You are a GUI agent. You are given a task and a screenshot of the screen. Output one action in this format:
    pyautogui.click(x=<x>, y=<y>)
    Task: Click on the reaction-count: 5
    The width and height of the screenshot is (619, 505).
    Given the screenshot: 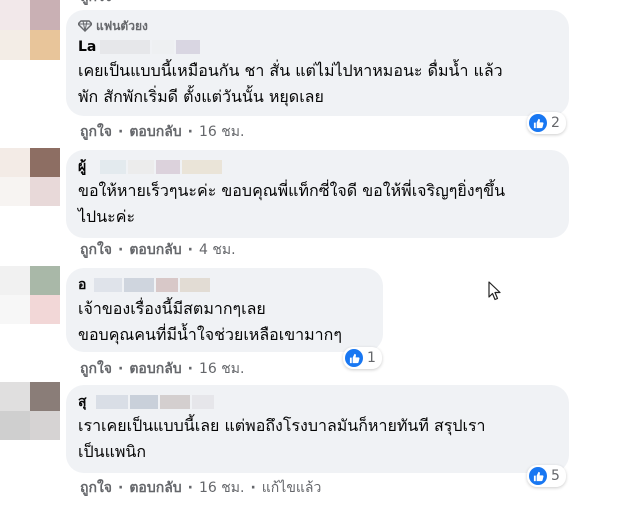 What is the action you would take?
    pyautogui.click(x=546, y=476)
    